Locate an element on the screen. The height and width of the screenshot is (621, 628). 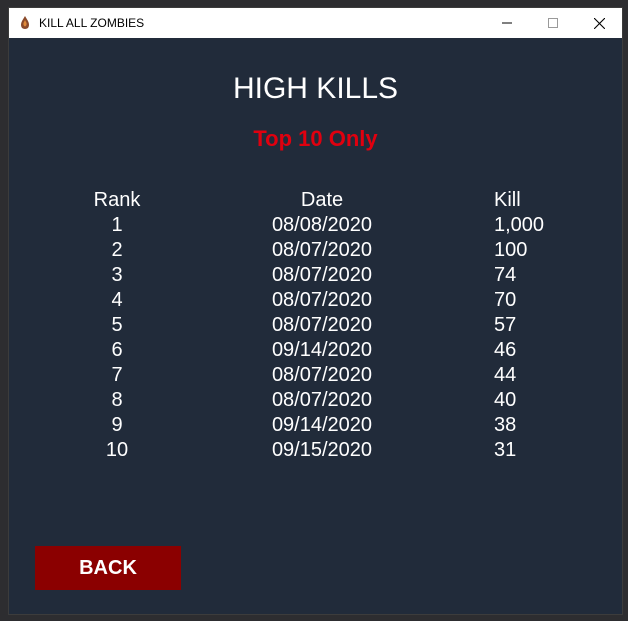
maximize-button is located at coordinates (553, 23).